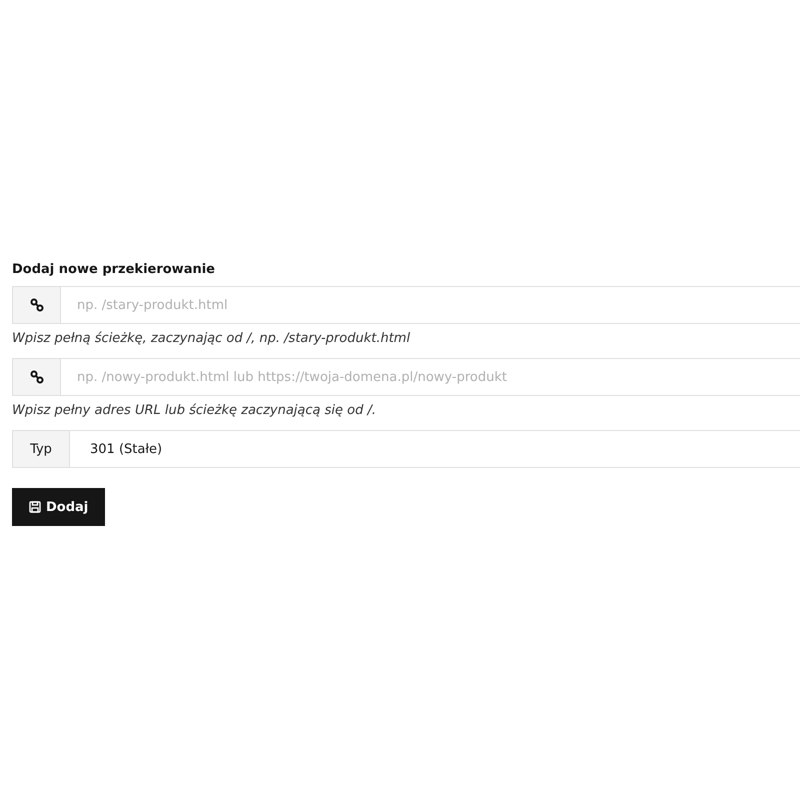  What do you see at coordinates (194, 410) in the screenshot?
I see `help-text: Wpisz pełny adres URL lub ścieżkę zaczynającą się od /.` at bounding box center [194, 410].